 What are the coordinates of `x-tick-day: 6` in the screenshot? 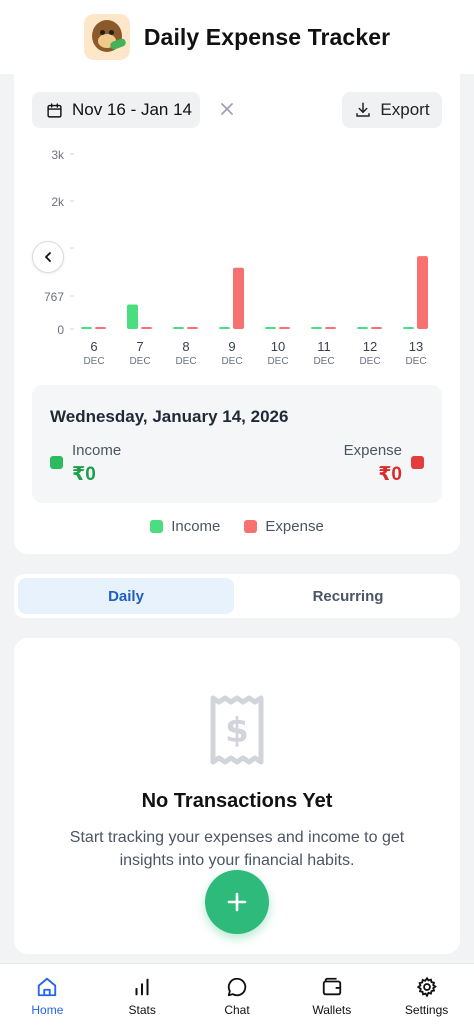 It's located at (93, 346).